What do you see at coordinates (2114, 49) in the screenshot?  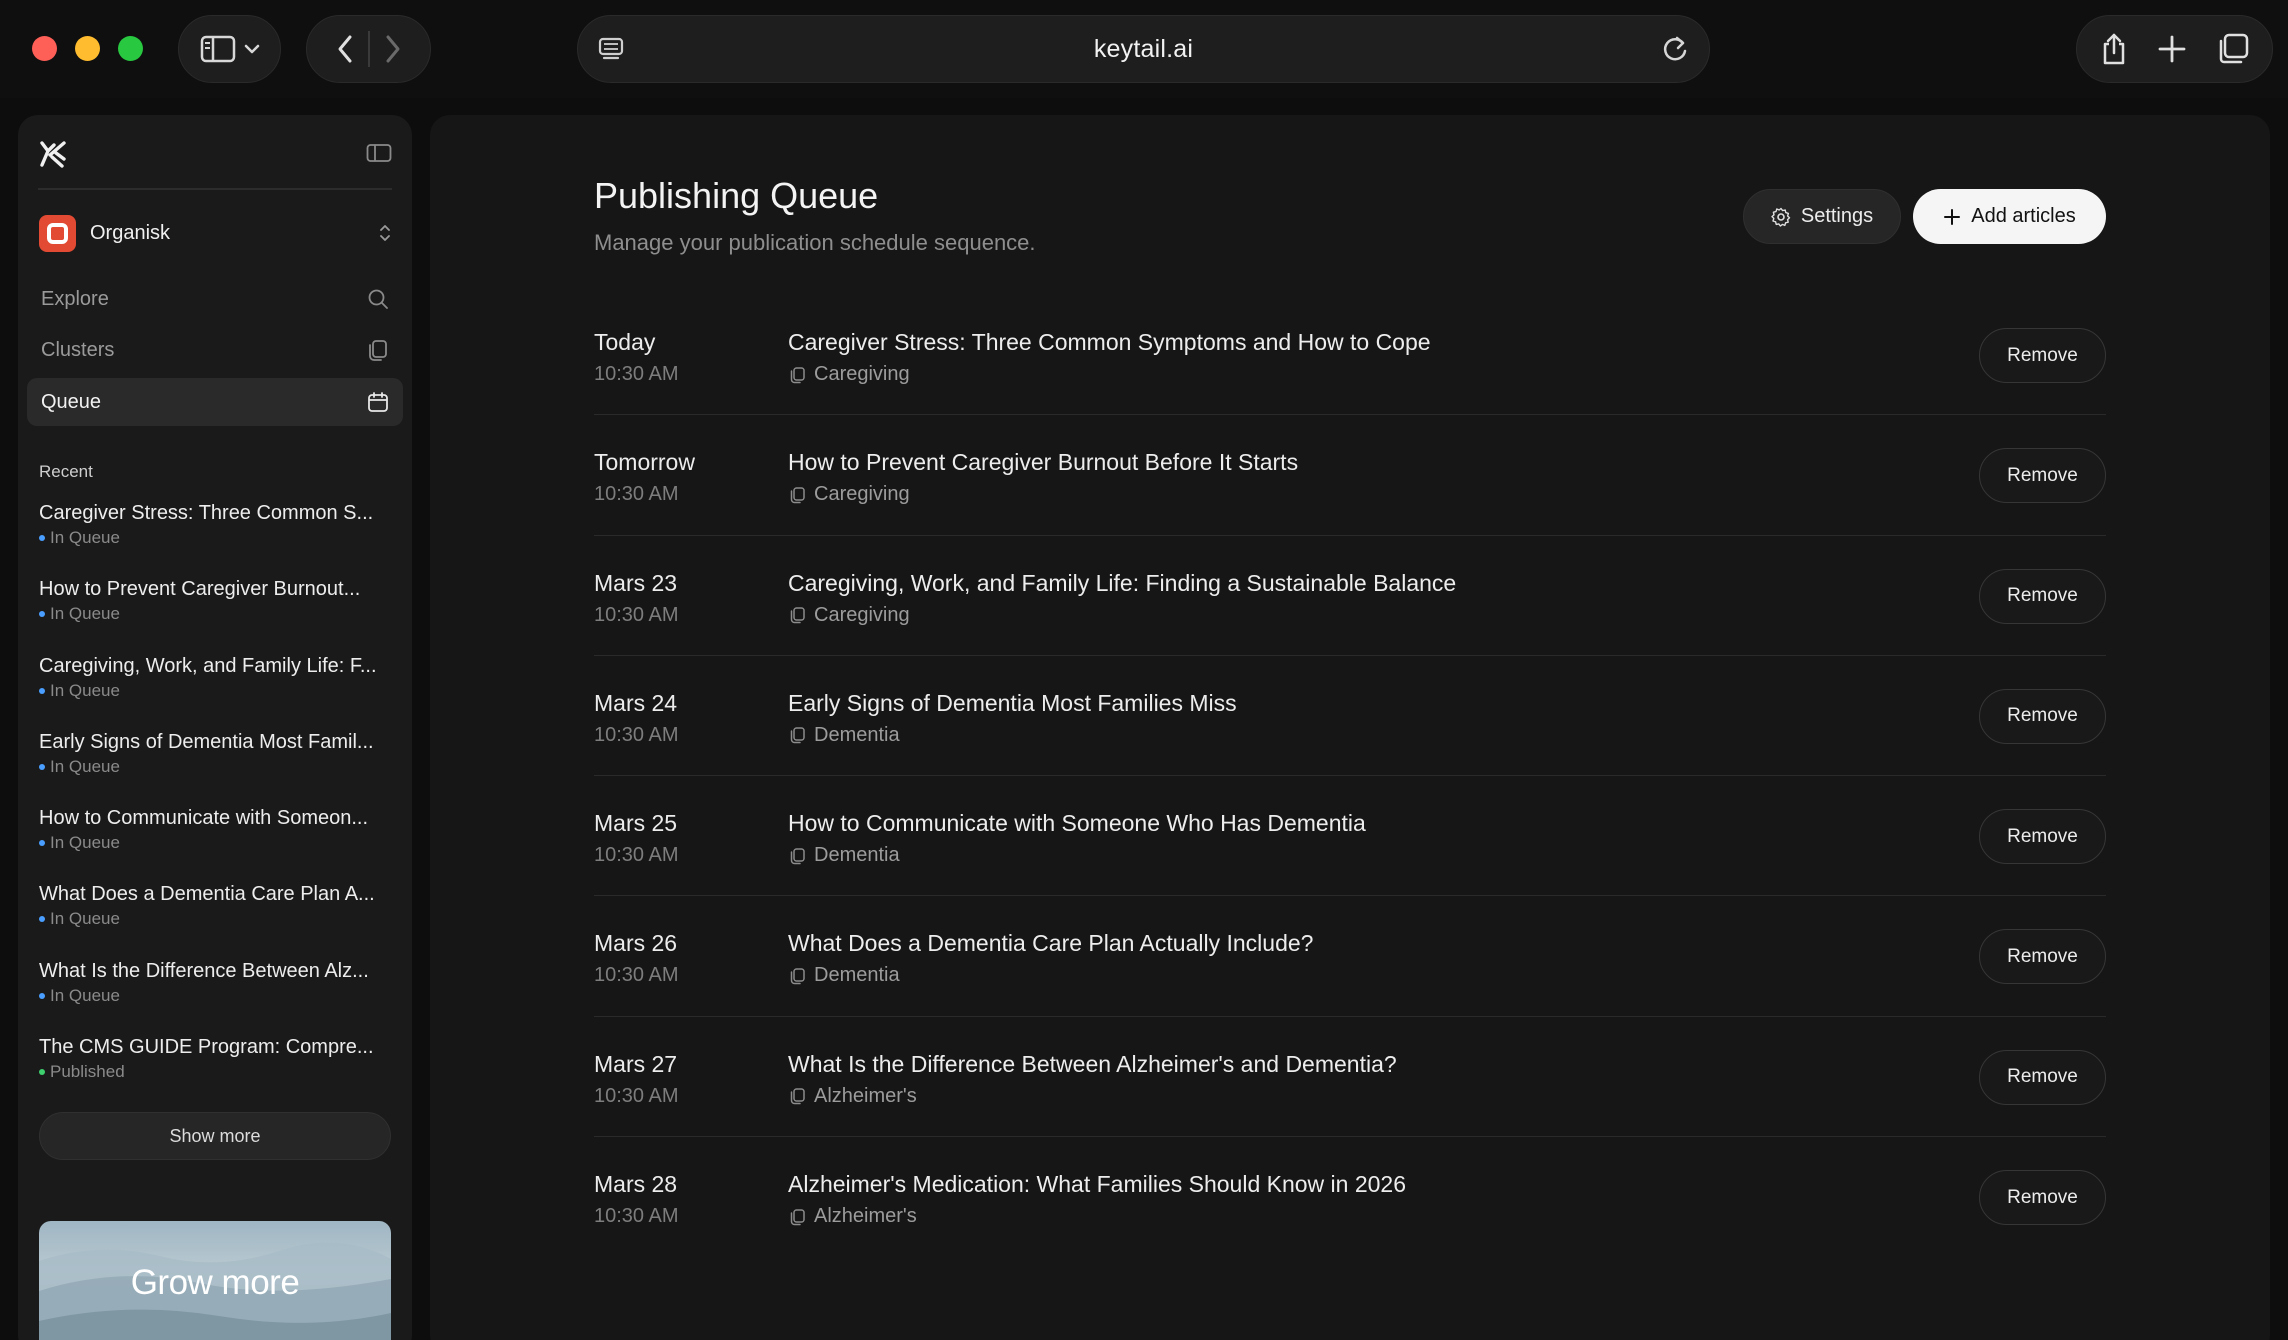 I see `share-icon` at bounding box center [2114, 49].